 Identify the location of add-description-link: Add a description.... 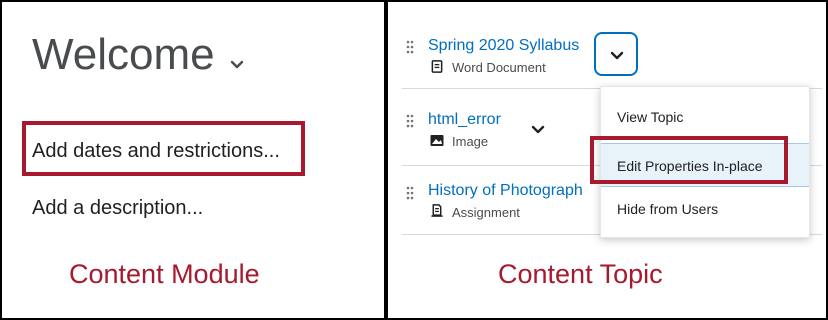
(117, 208).